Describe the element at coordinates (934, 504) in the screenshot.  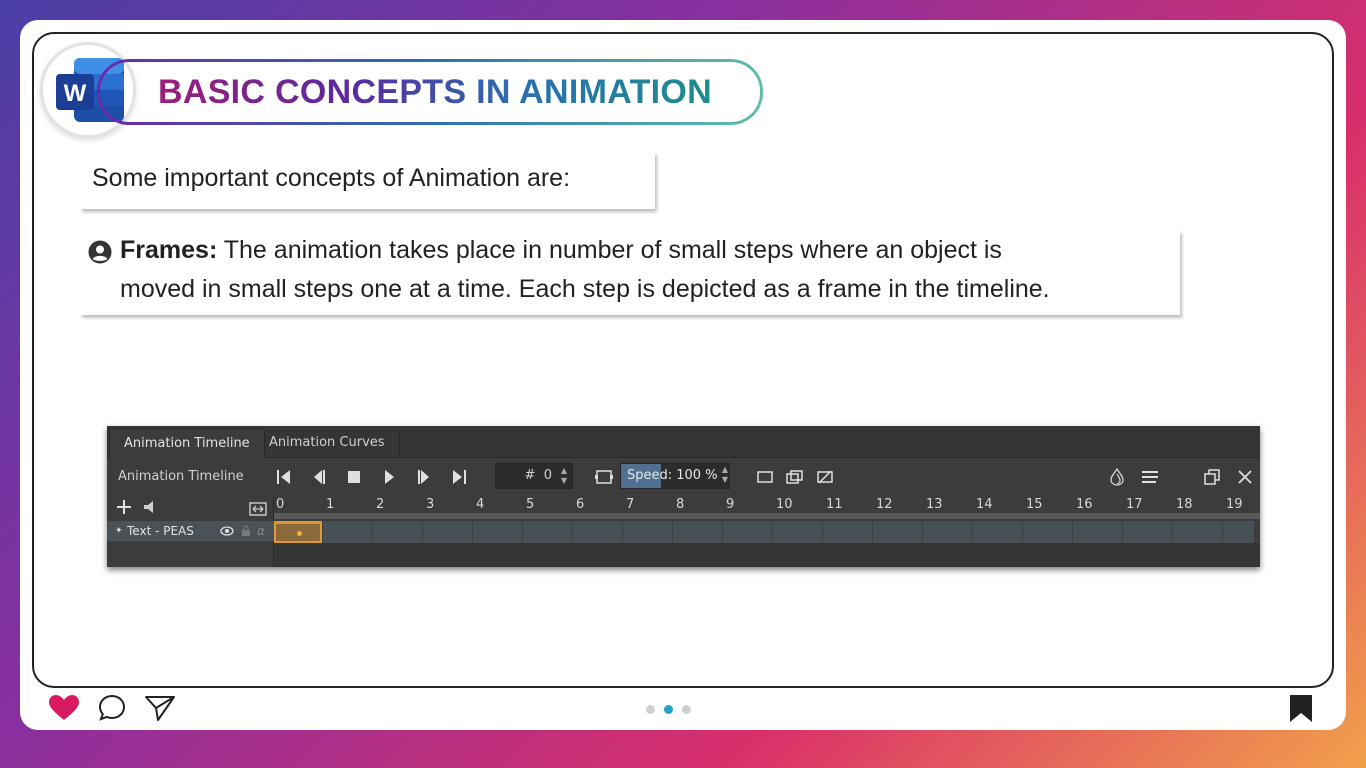
I see `ruler-frame-number: 13` at that location.